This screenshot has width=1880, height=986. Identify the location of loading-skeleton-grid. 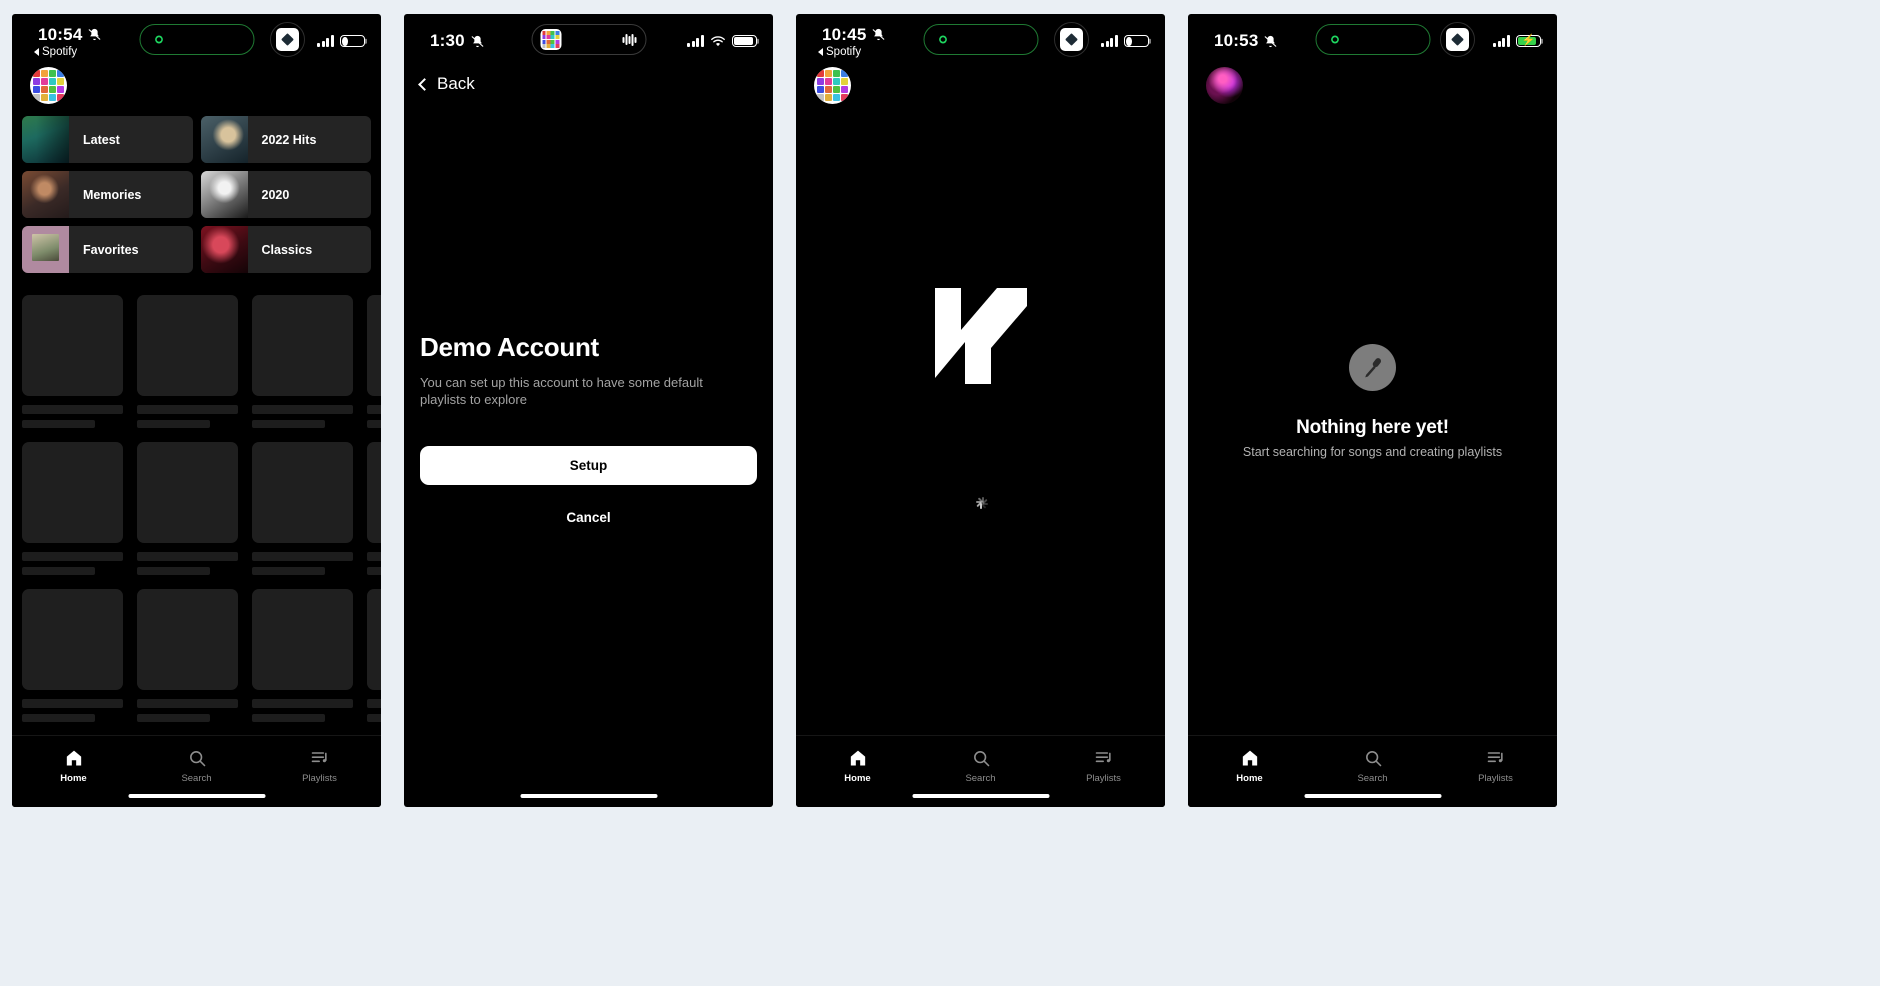
(196, 501).